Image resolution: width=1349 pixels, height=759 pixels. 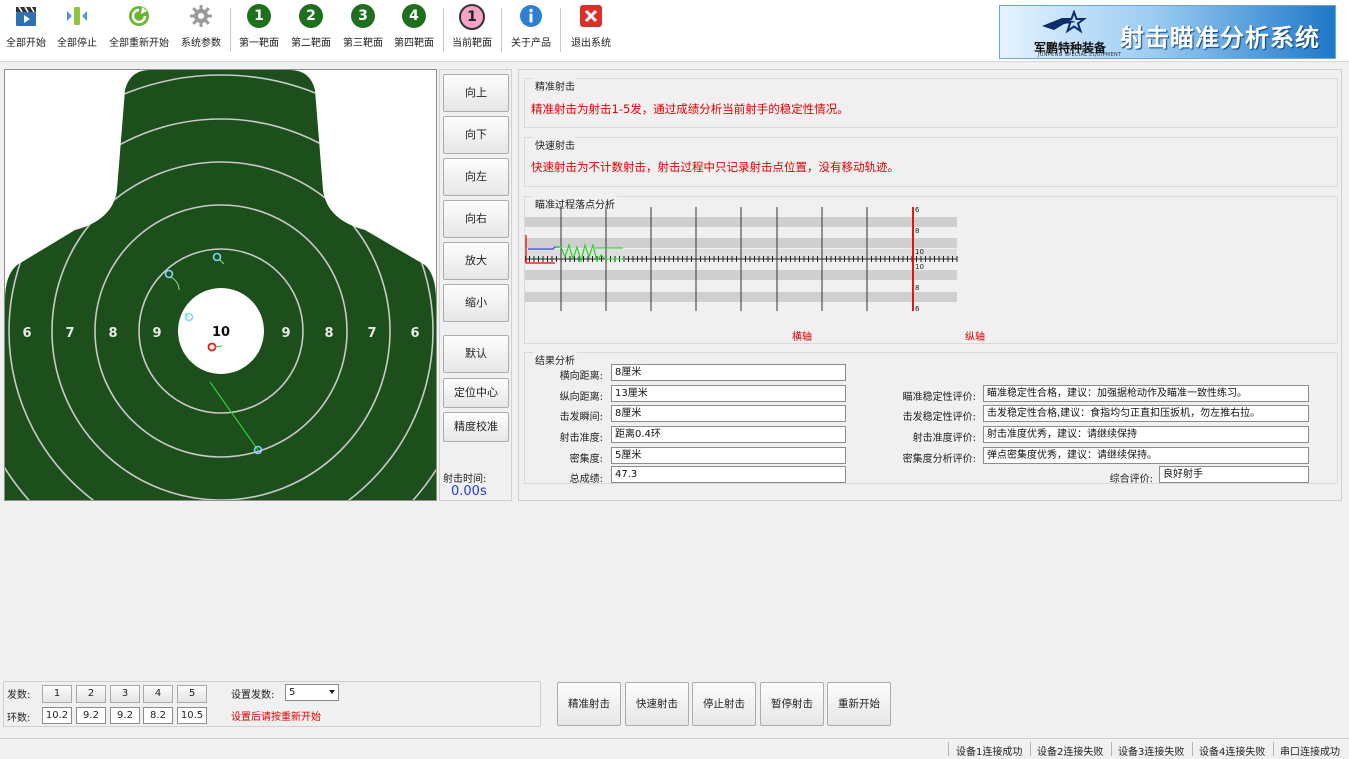 I want to click on target3-label: 第三靶面, so click(x=363, y=43).